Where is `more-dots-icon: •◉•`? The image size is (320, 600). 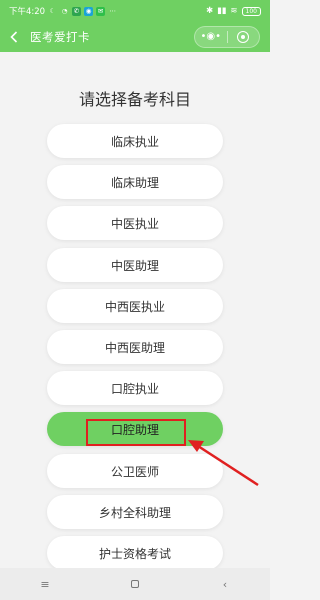 more-dots-icon: •◉• is located at coordinates (211, 36).